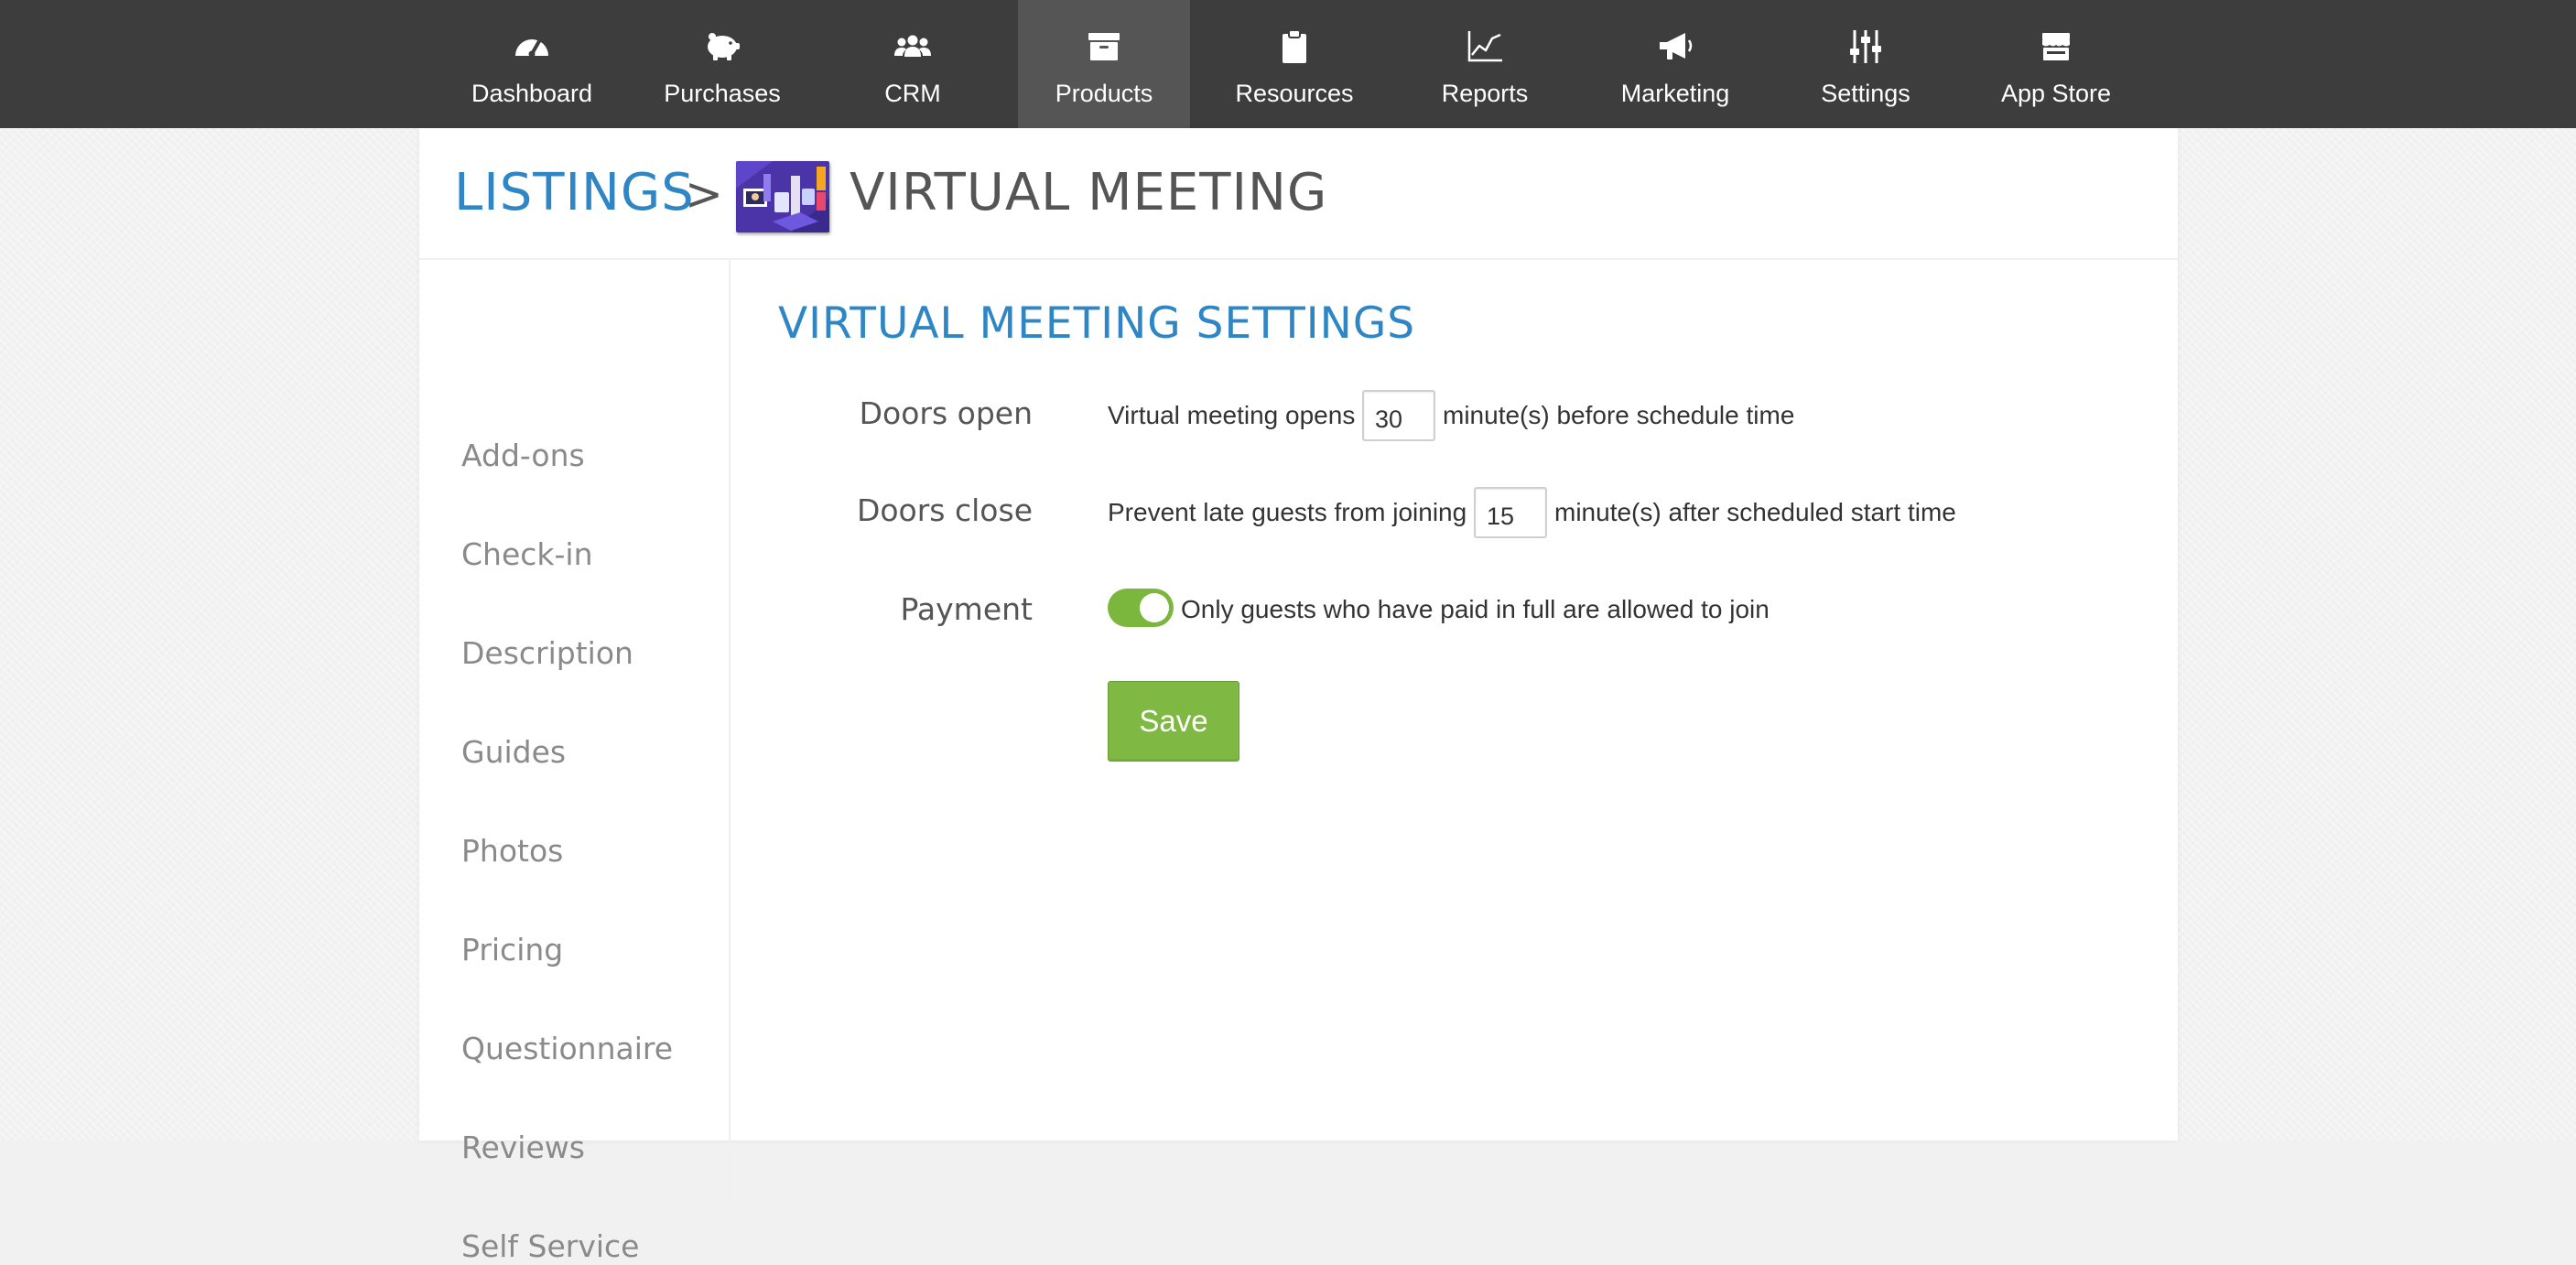 Image resolution: width=2576 pixels, height=1265 pixels. What do you see at coordinates (550, 1246) in the screenshot?
I see `sidebar-item-self-service: Self Service` at bounding box center [550, 1246].